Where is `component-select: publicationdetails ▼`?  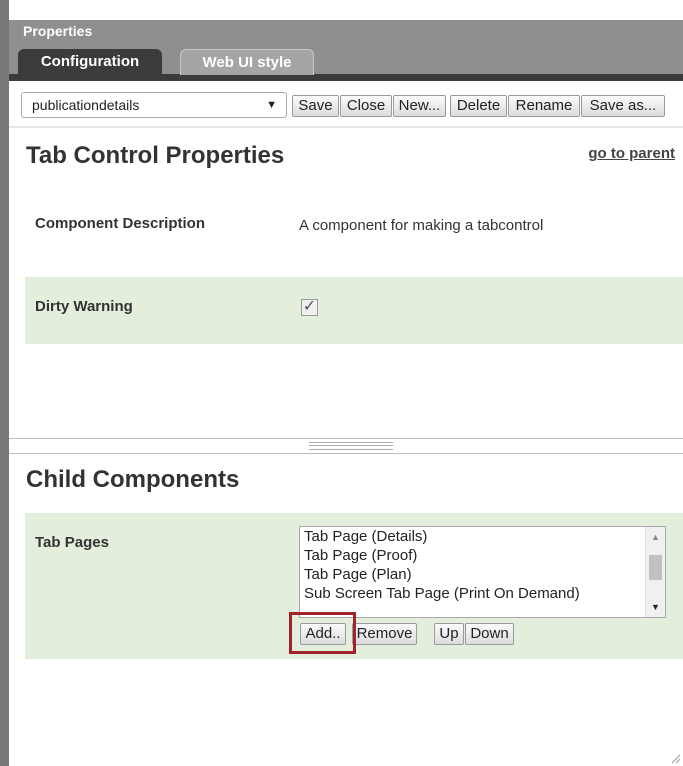 component-select: publicationdetails ▼ is located at coordinates (154, 105).